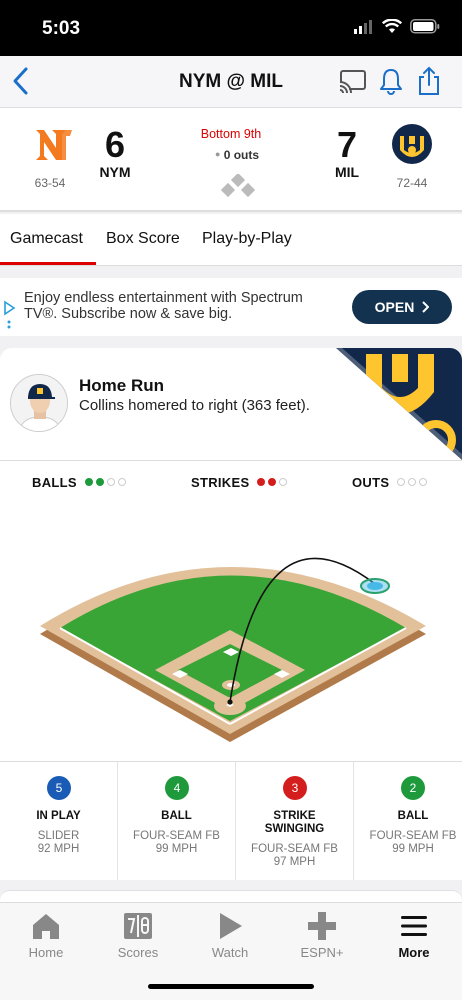  I want to click on strikes-dots, so click(272, 482).